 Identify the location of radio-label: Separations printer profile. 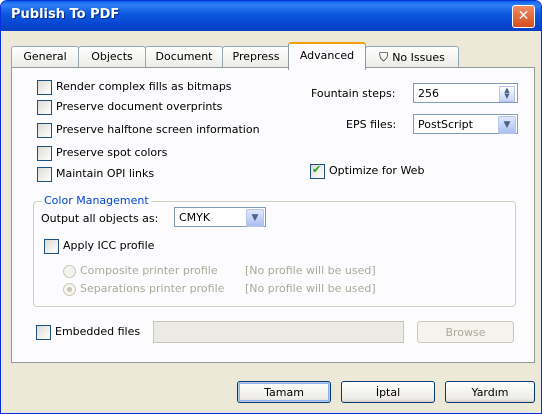
(152, 288).